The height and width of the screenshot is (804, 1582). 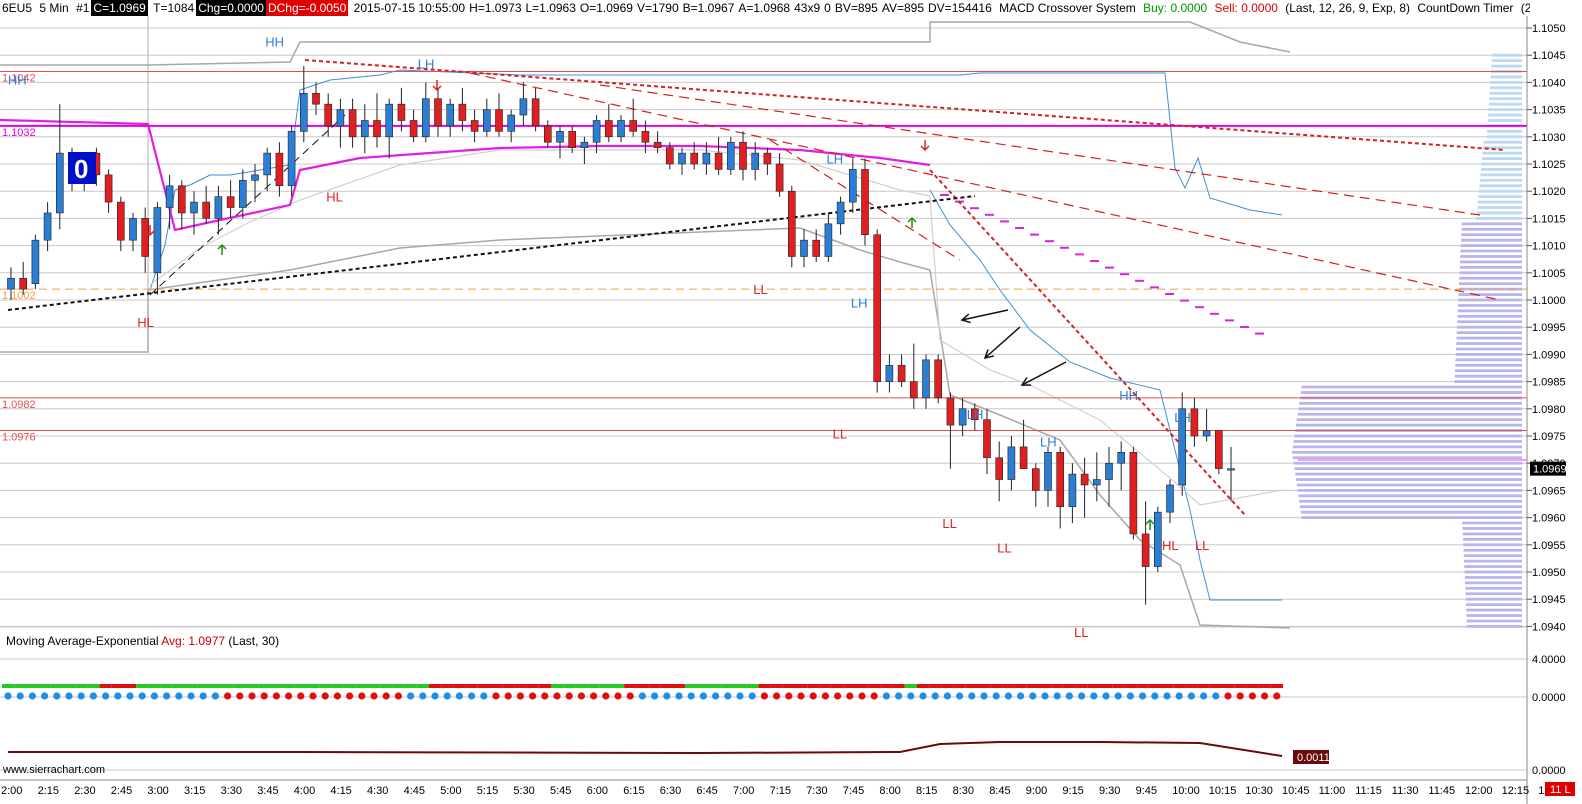 I want to click on price-tick-label: 1.1020, so click(x=1549, y=192).